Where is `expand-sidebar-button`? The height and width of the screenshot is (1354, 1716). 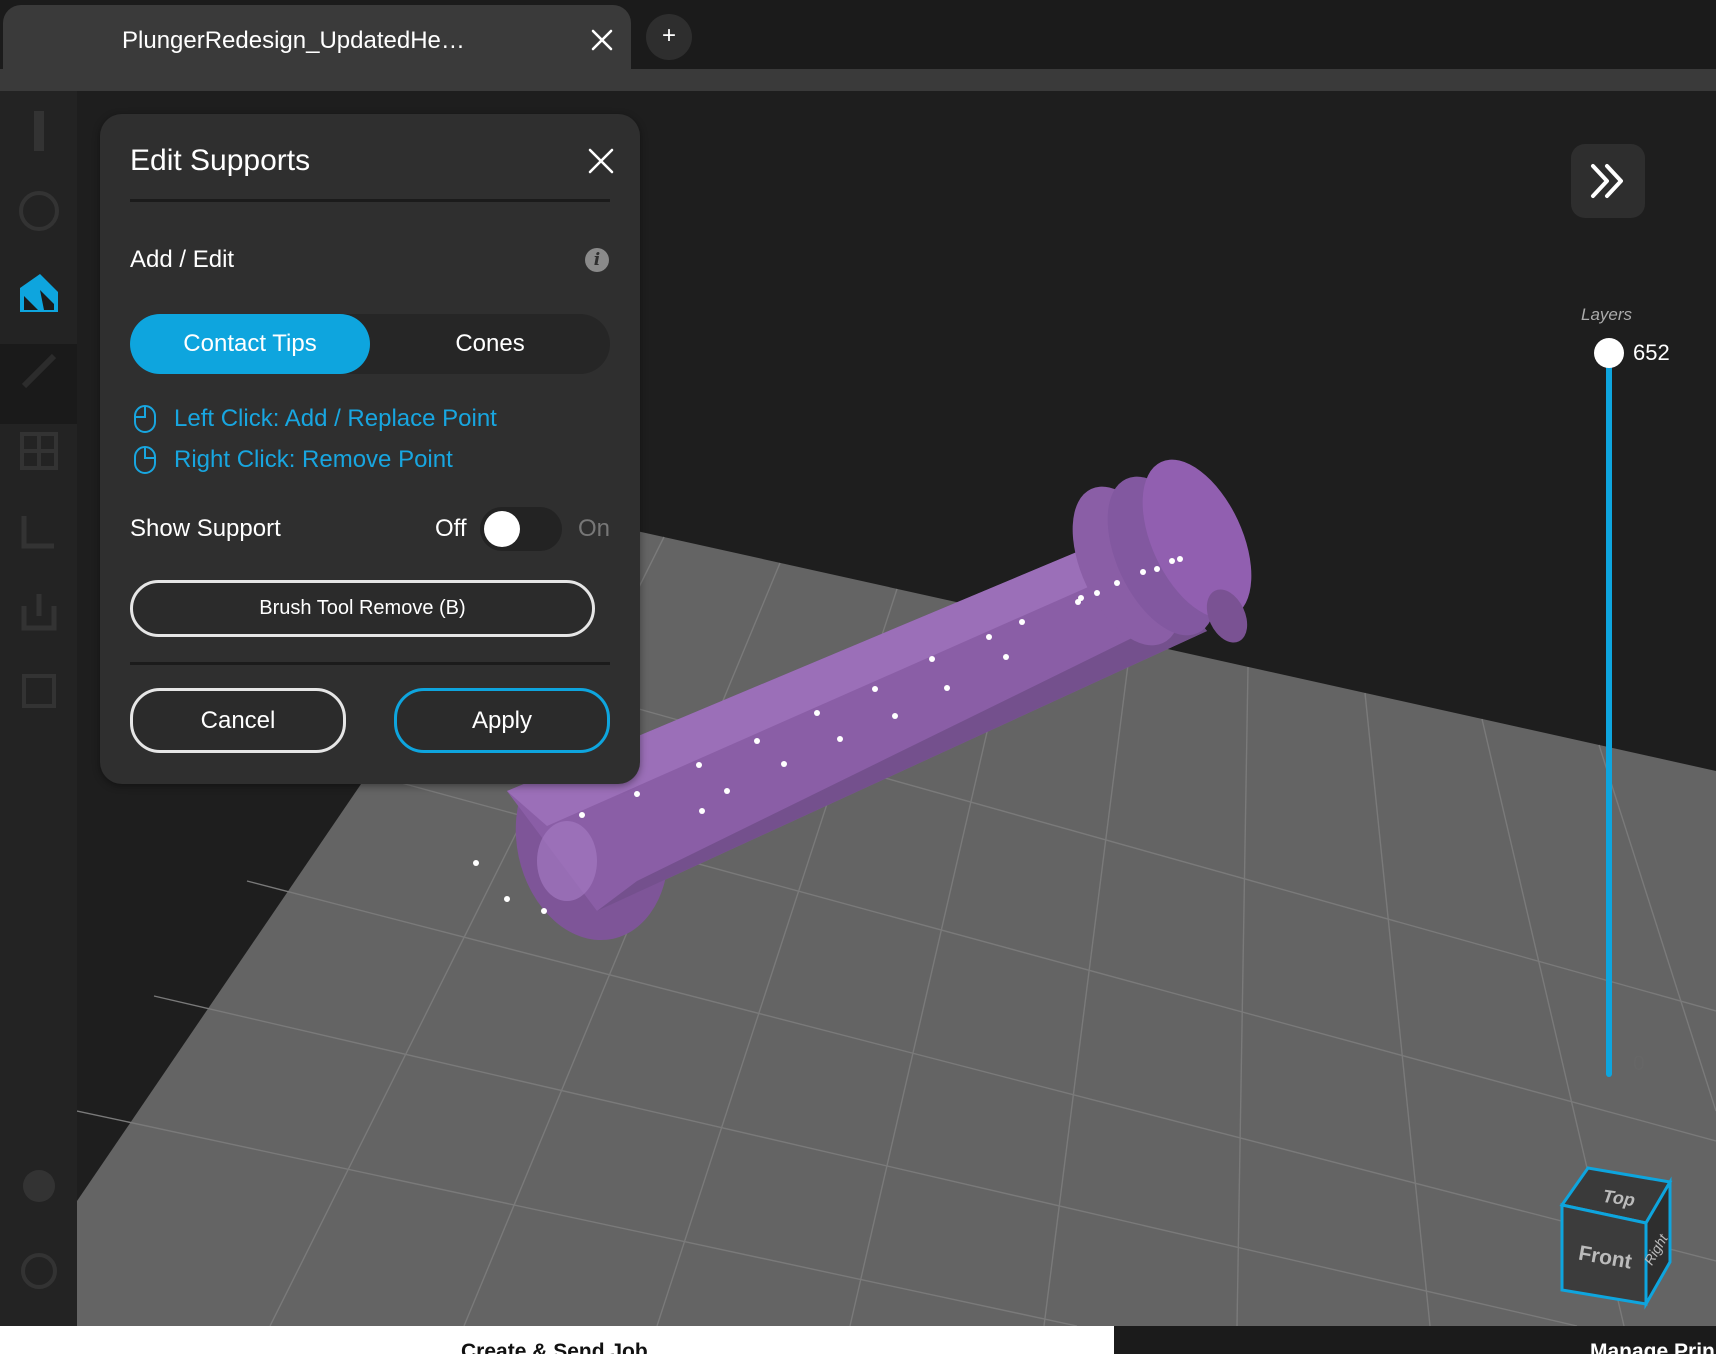 expand-sidebar-button is located at coordinates (1608, 181).